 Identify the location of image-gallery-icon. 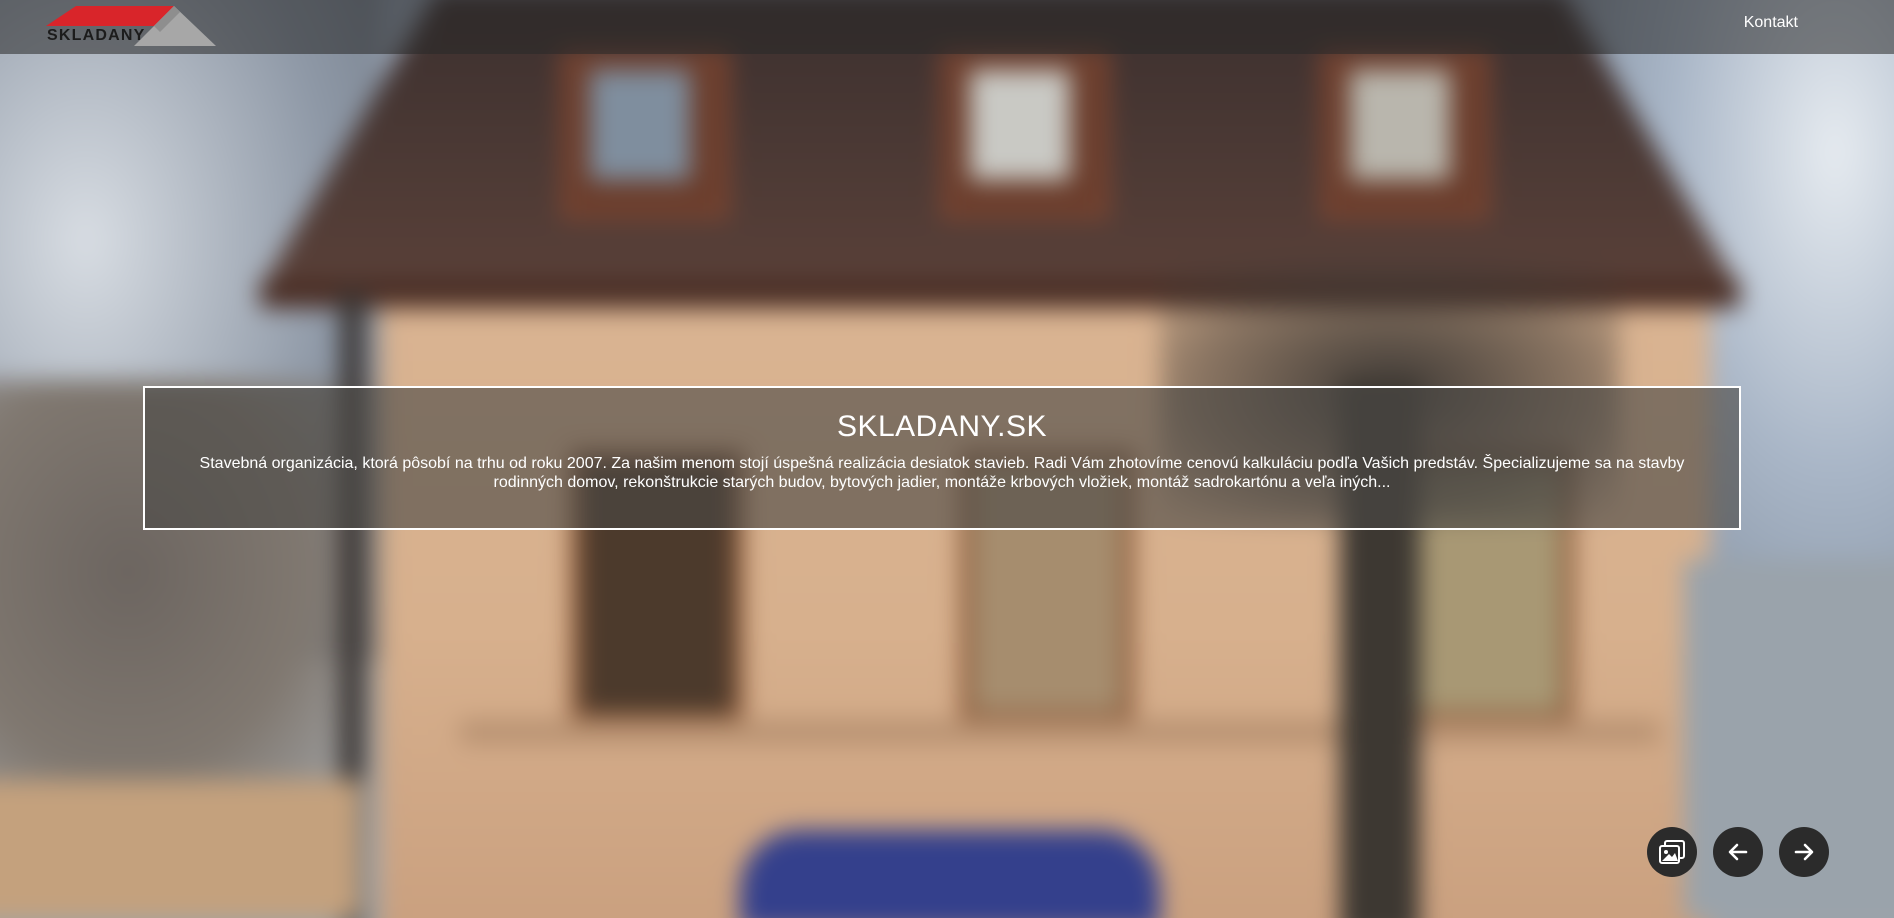
(1672, 852).